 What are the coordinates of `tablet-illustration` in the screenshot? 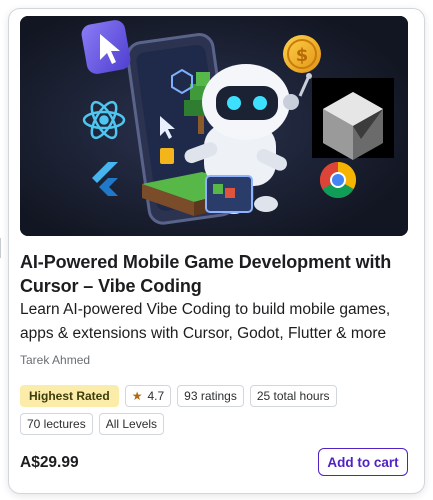 It's located at (229, 194).